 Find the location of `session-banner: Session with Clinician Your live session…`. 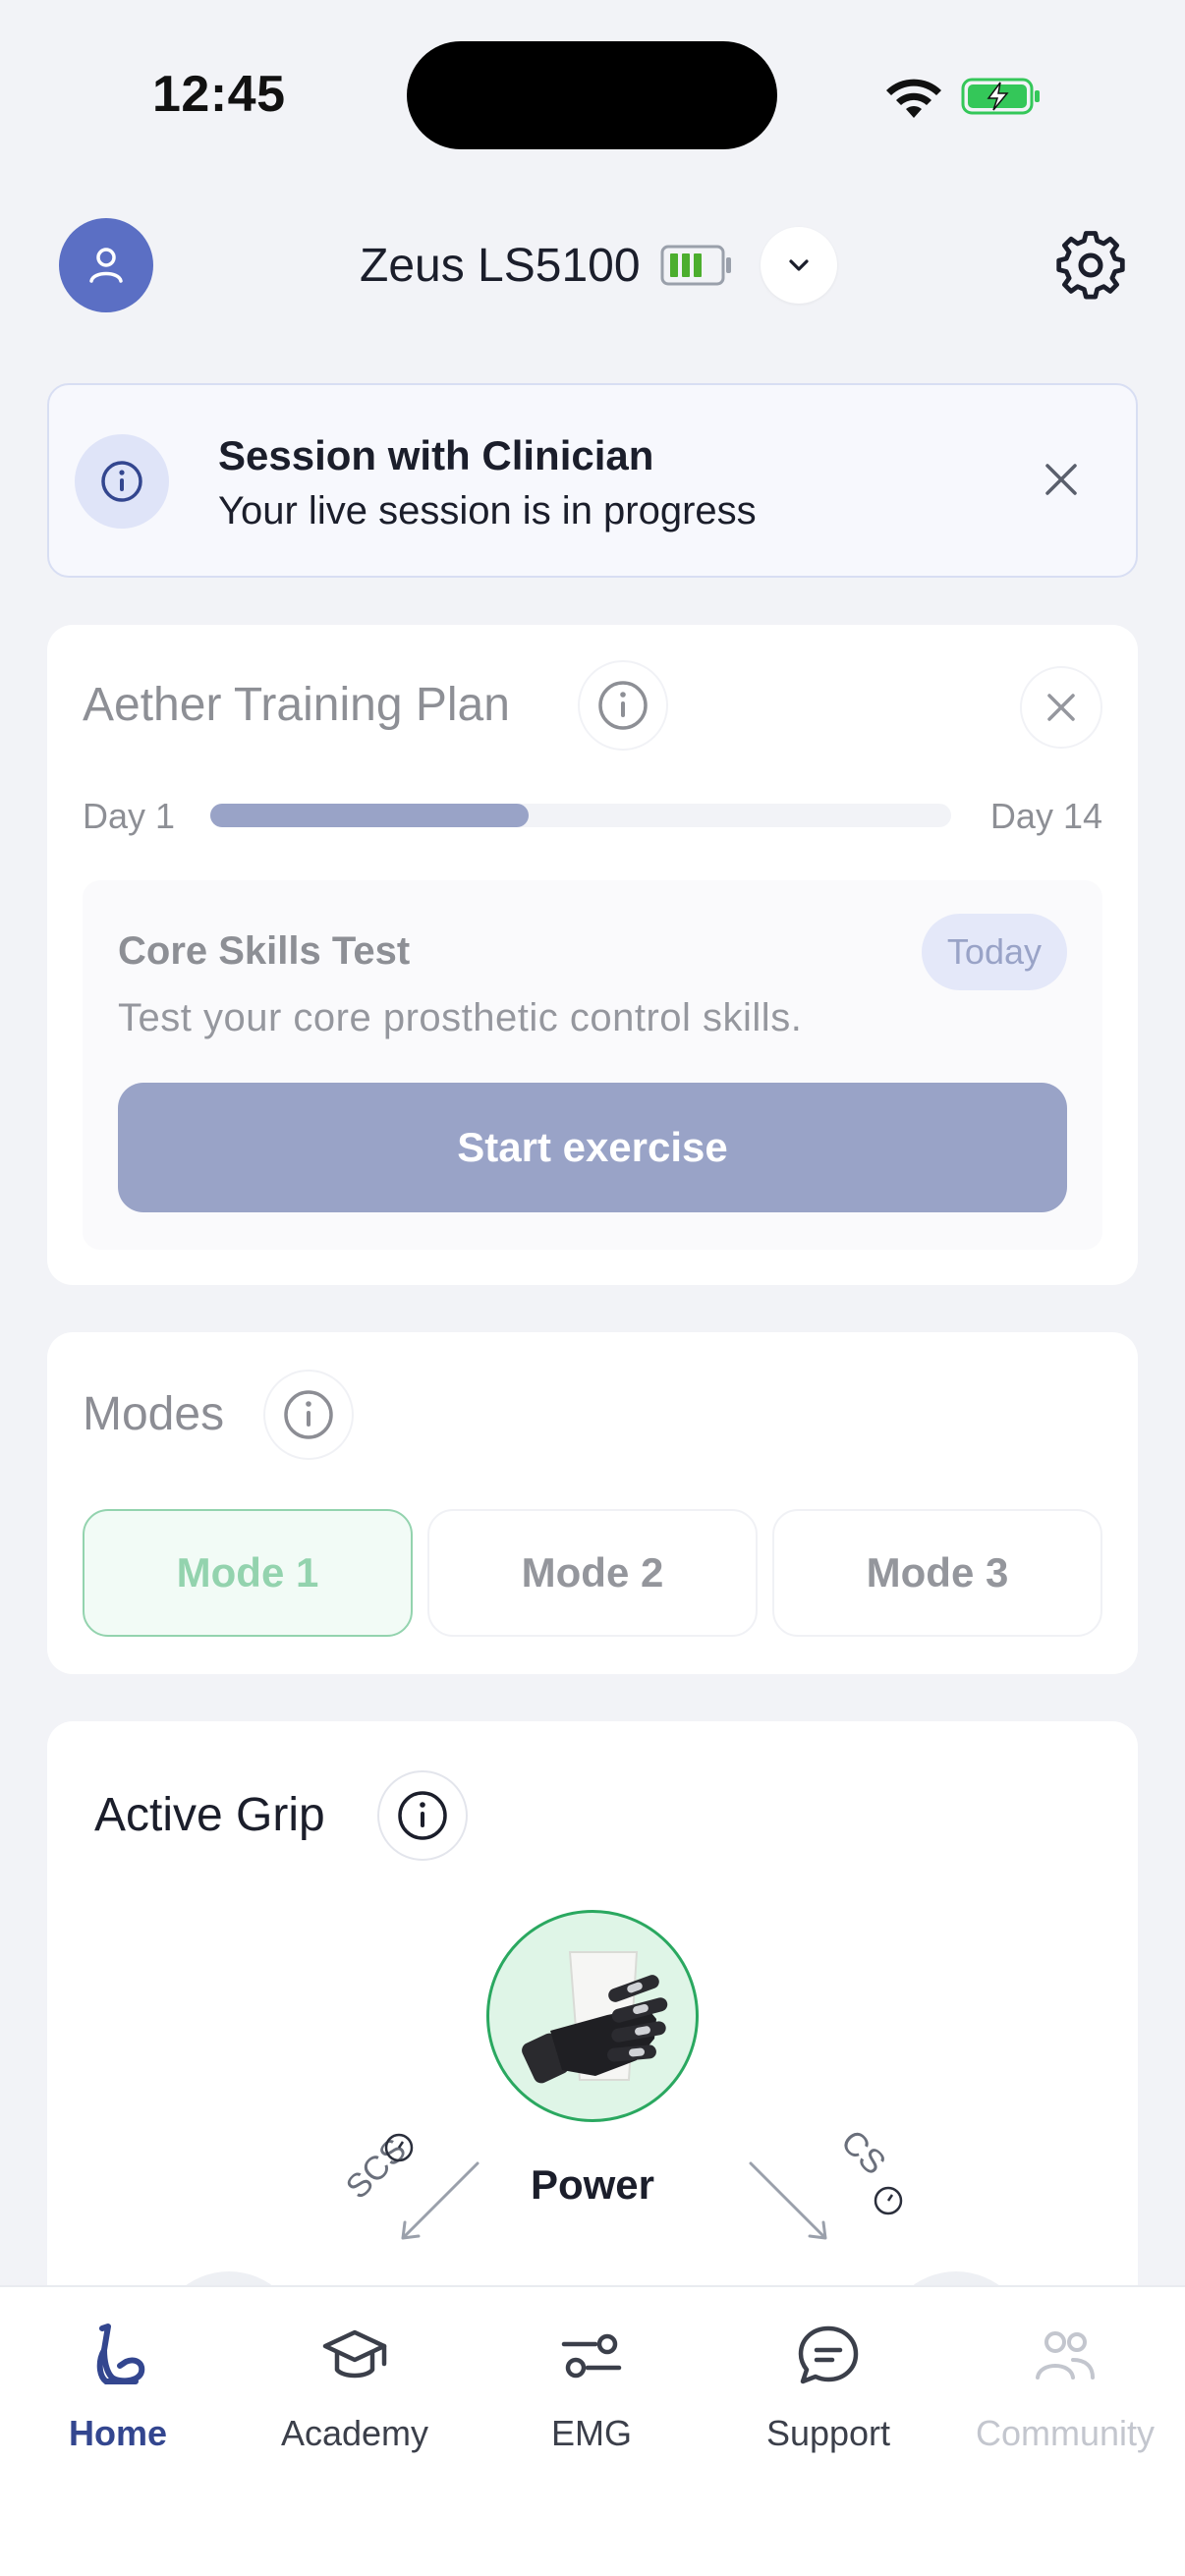

session-banner: Session with Clinician Your live session… is located at coordinates (592, 480).